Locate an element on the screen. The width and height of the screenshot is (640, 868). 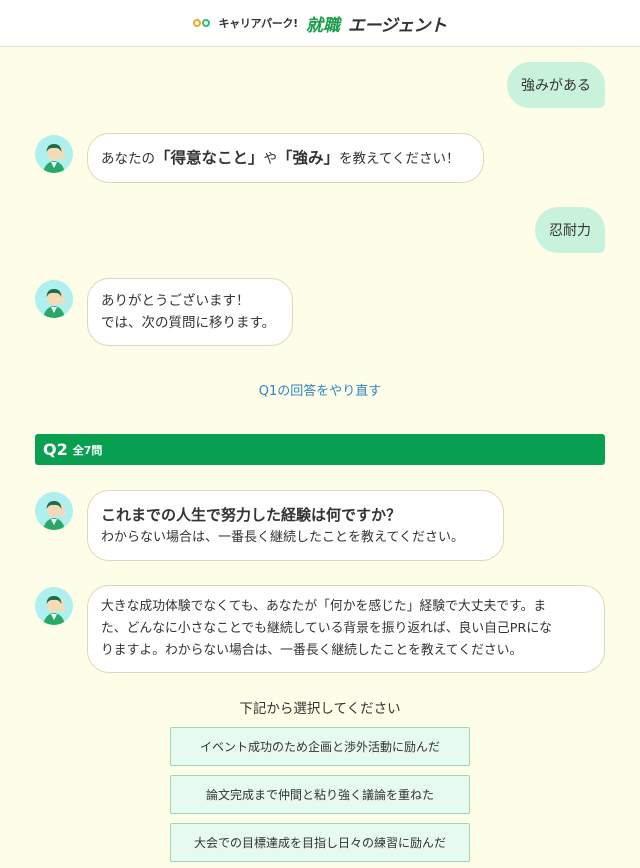
site-header: キャリアパーク! 就職 エージェント is located at coordinates (320, 23).